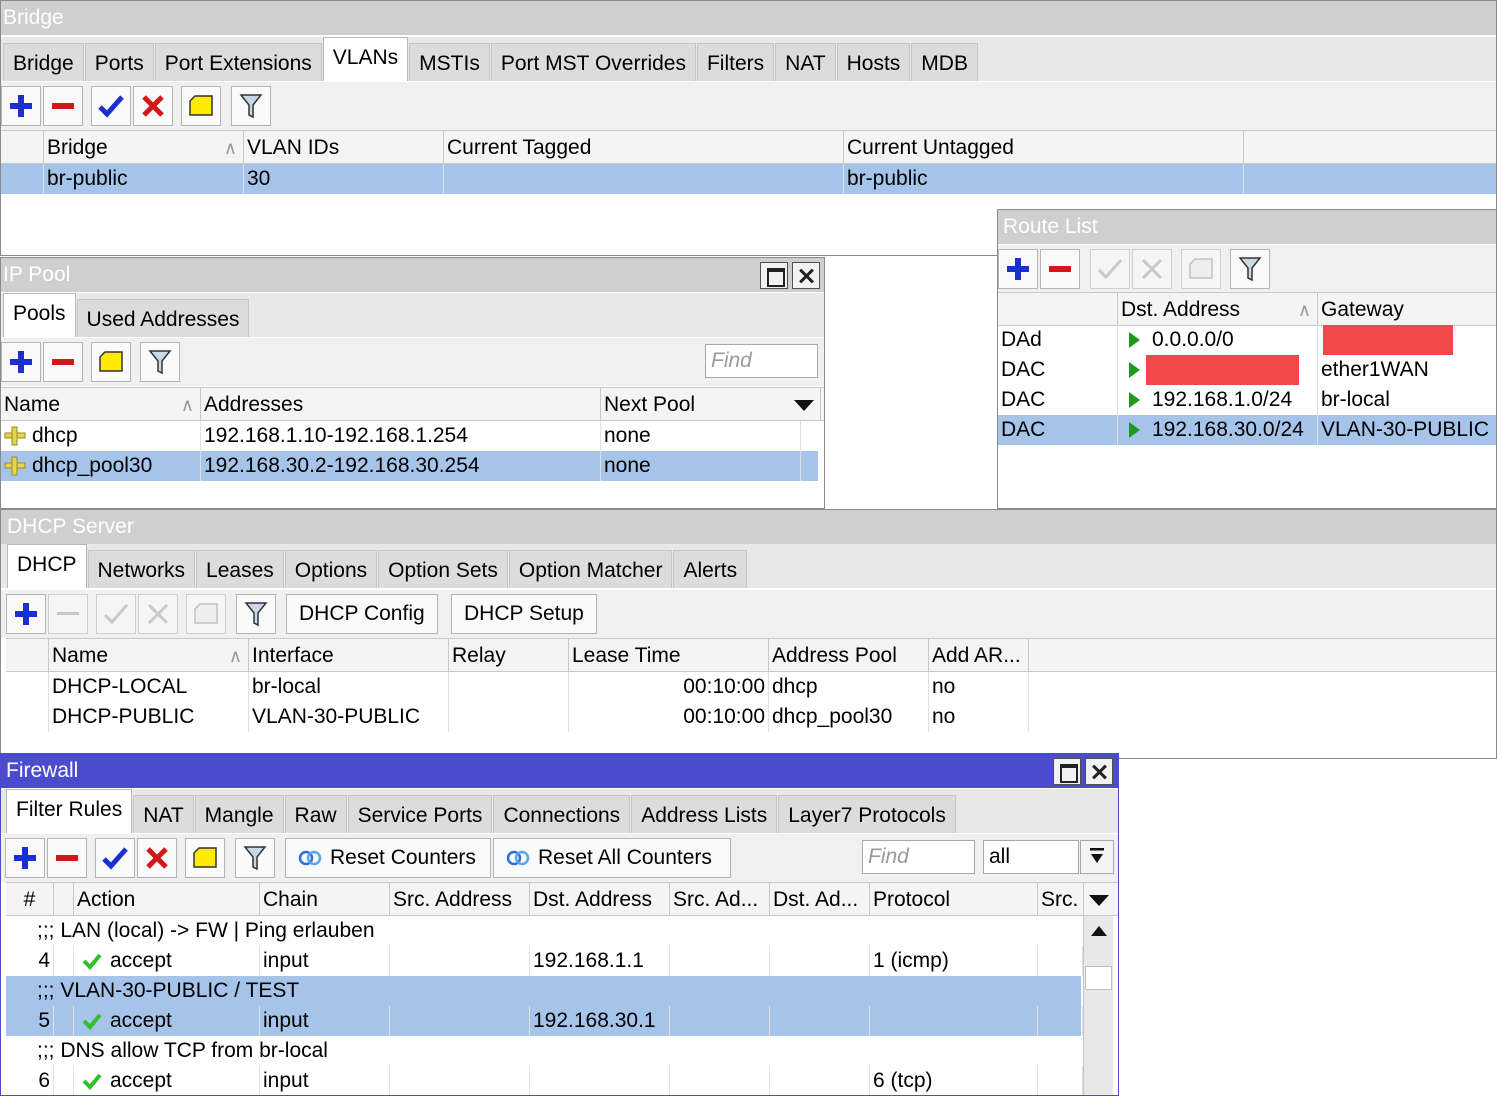  Describe the element at coordinates (39, 315) in the screenshot. I see `tab-pools: Pools` at that location.